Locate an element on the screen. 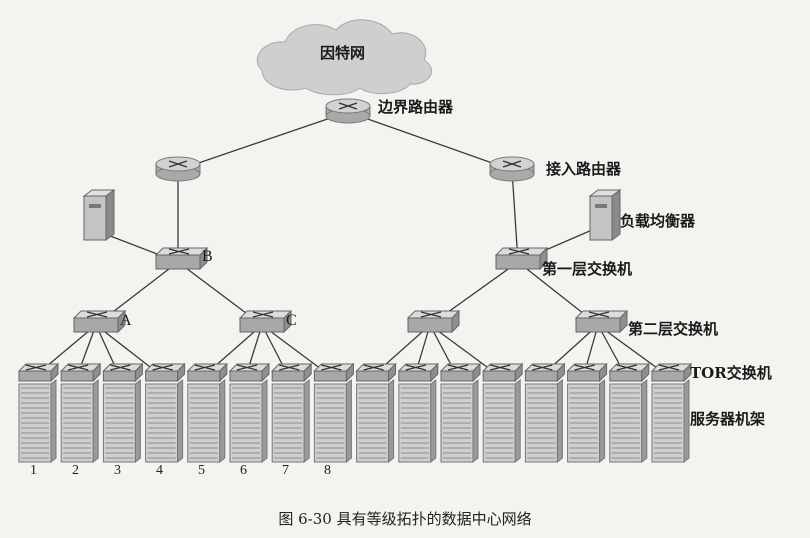 Image resolution: width=810 pixels, height=538 pixels. rack-number: 5 is located at coordinates (201, 470).